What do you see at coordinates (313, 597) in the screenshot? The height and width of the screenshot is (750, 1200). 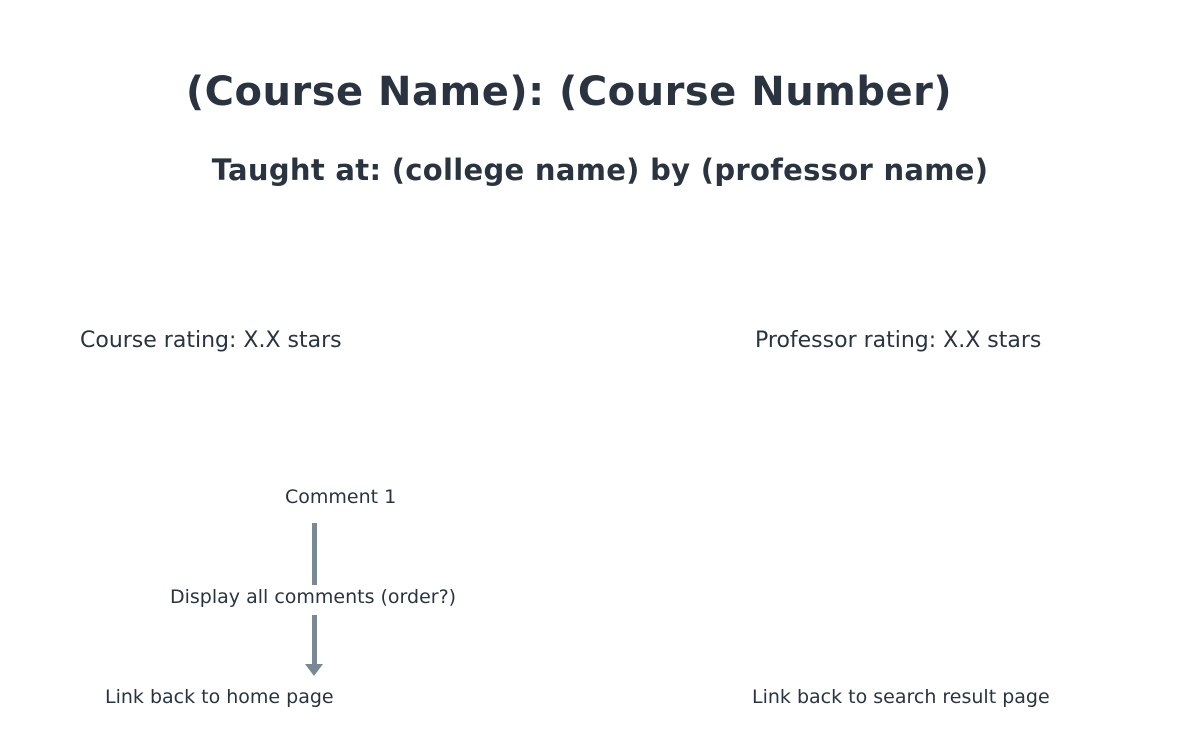 I see `display-all-comments: Display all comments (order?)` at bounding box center [313, 597].